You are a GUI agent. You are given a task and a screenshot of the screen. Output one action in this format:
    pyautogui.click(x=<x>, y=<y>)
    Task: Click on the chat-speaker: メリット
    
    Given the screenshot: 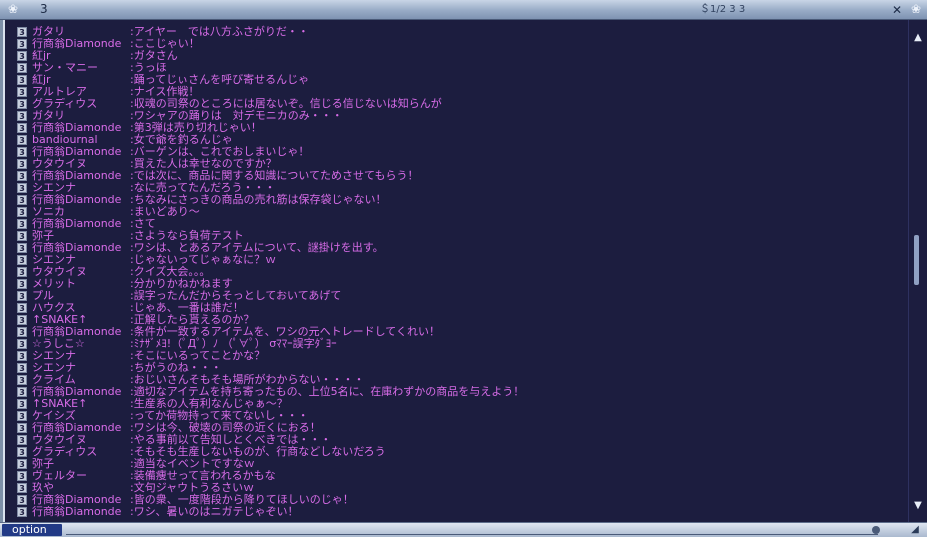 What is the action you would take?
    pyautogui.click(x=81, y=284)
    